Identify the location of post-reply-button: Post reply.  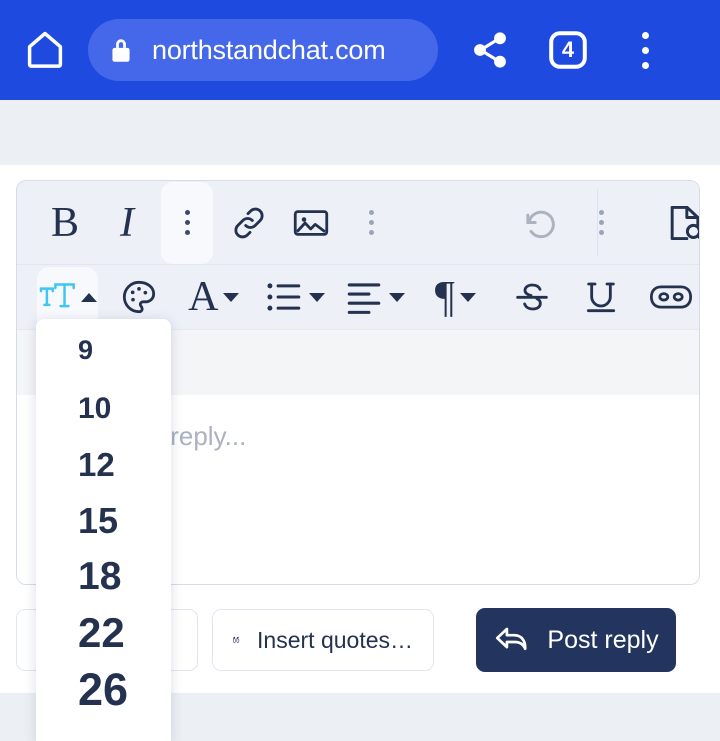
(576, 640).